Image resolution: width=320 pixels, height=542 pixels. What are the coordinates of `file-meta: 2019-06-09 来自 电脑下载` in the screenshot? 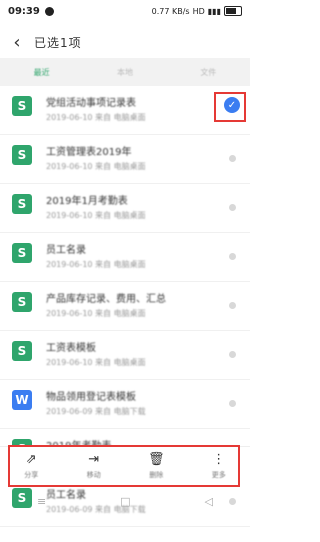 It's located at (96, 411).